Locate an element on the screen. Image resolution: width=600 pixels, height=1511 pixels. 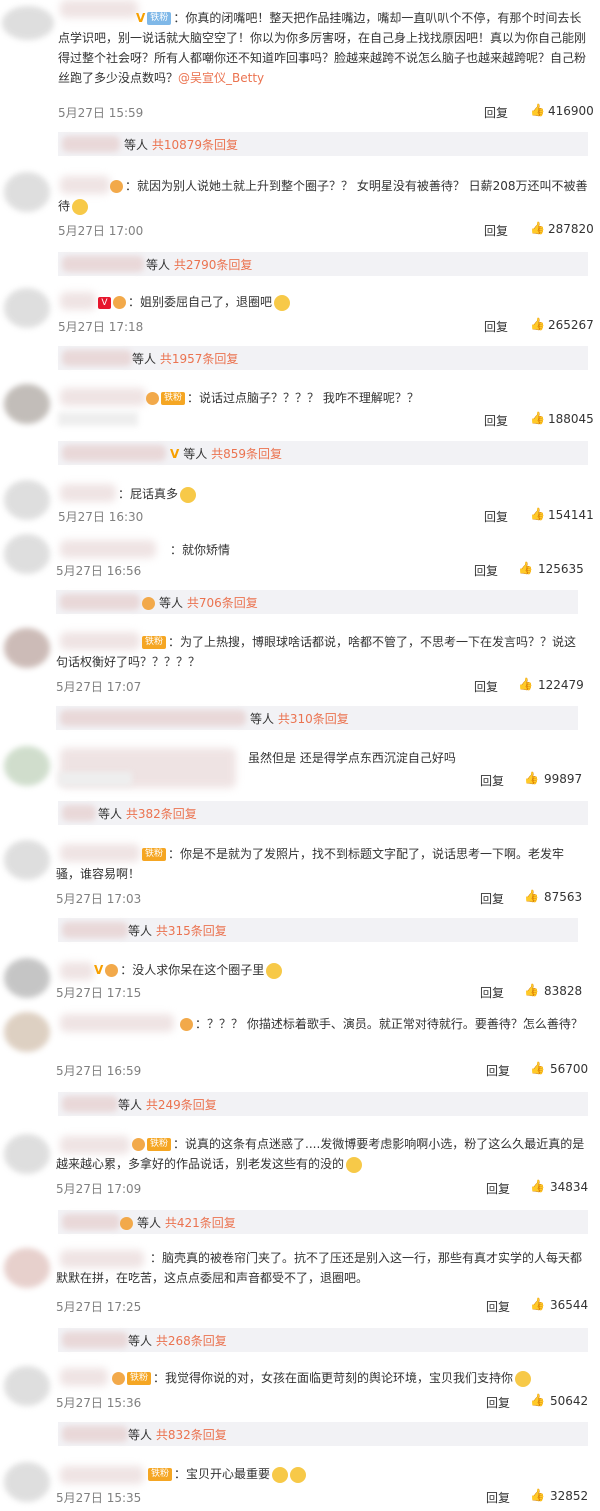
comment-time: 5月27日 17:00 is located at coordinates (101, 231).